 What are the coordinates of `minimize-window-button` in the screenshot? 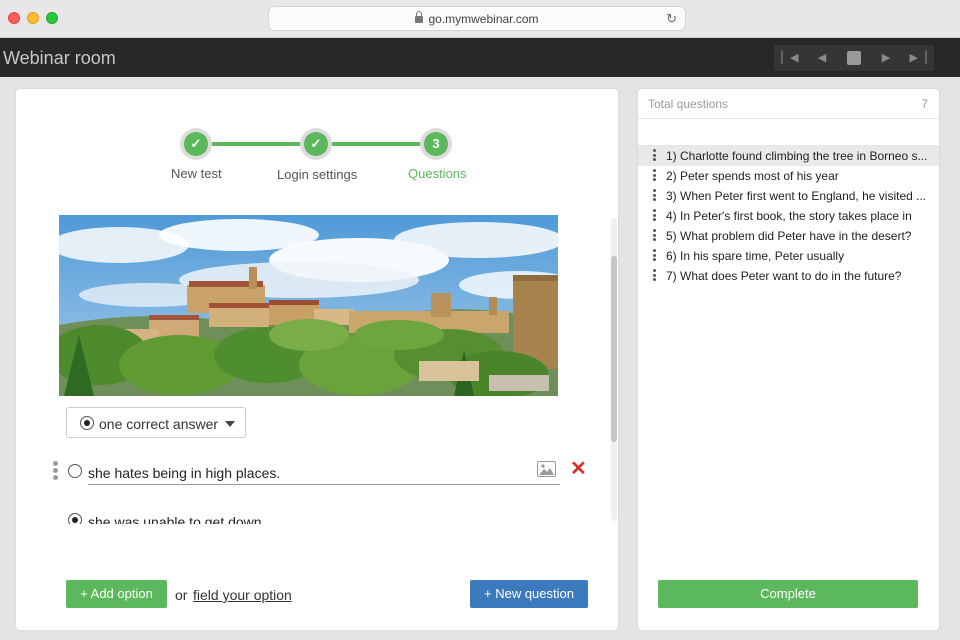 It's located at (33, 18).